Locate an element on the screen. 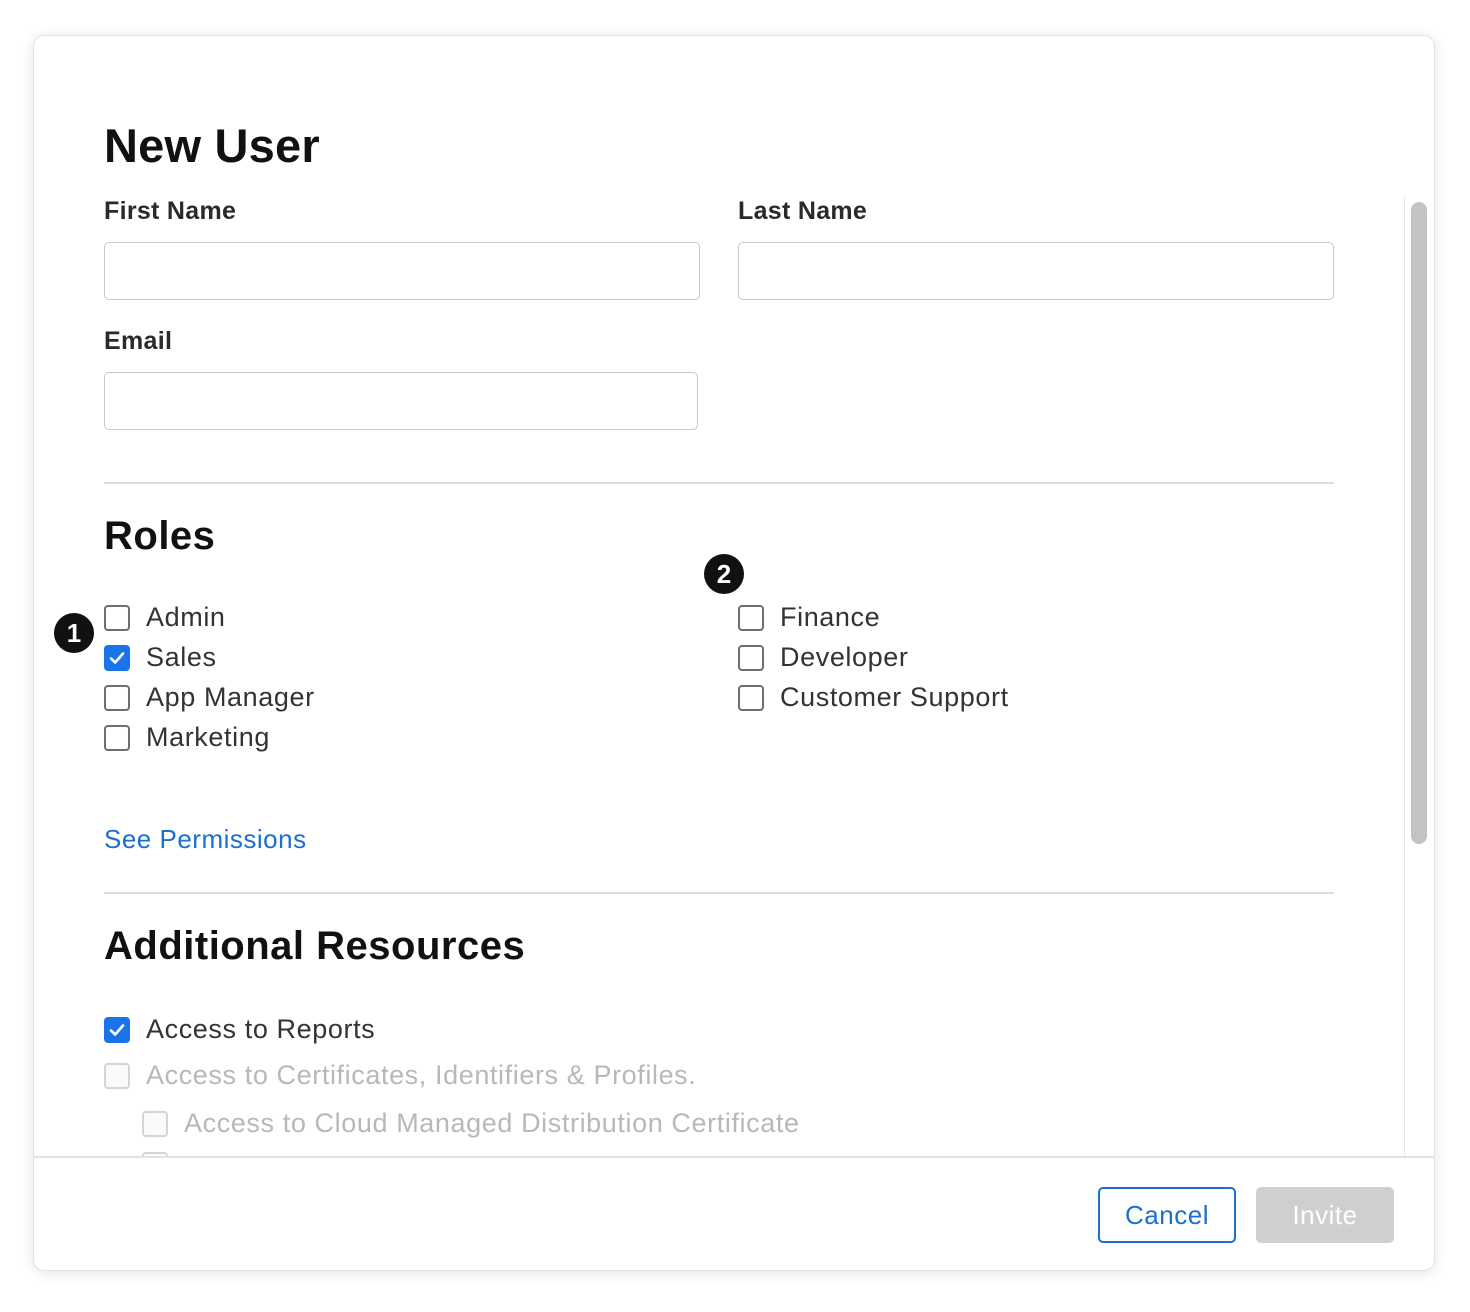 Image resolution: width=1470 pixels, height=1312 pixels. last-name-label: Last Name is located at coordinates (803, 211).